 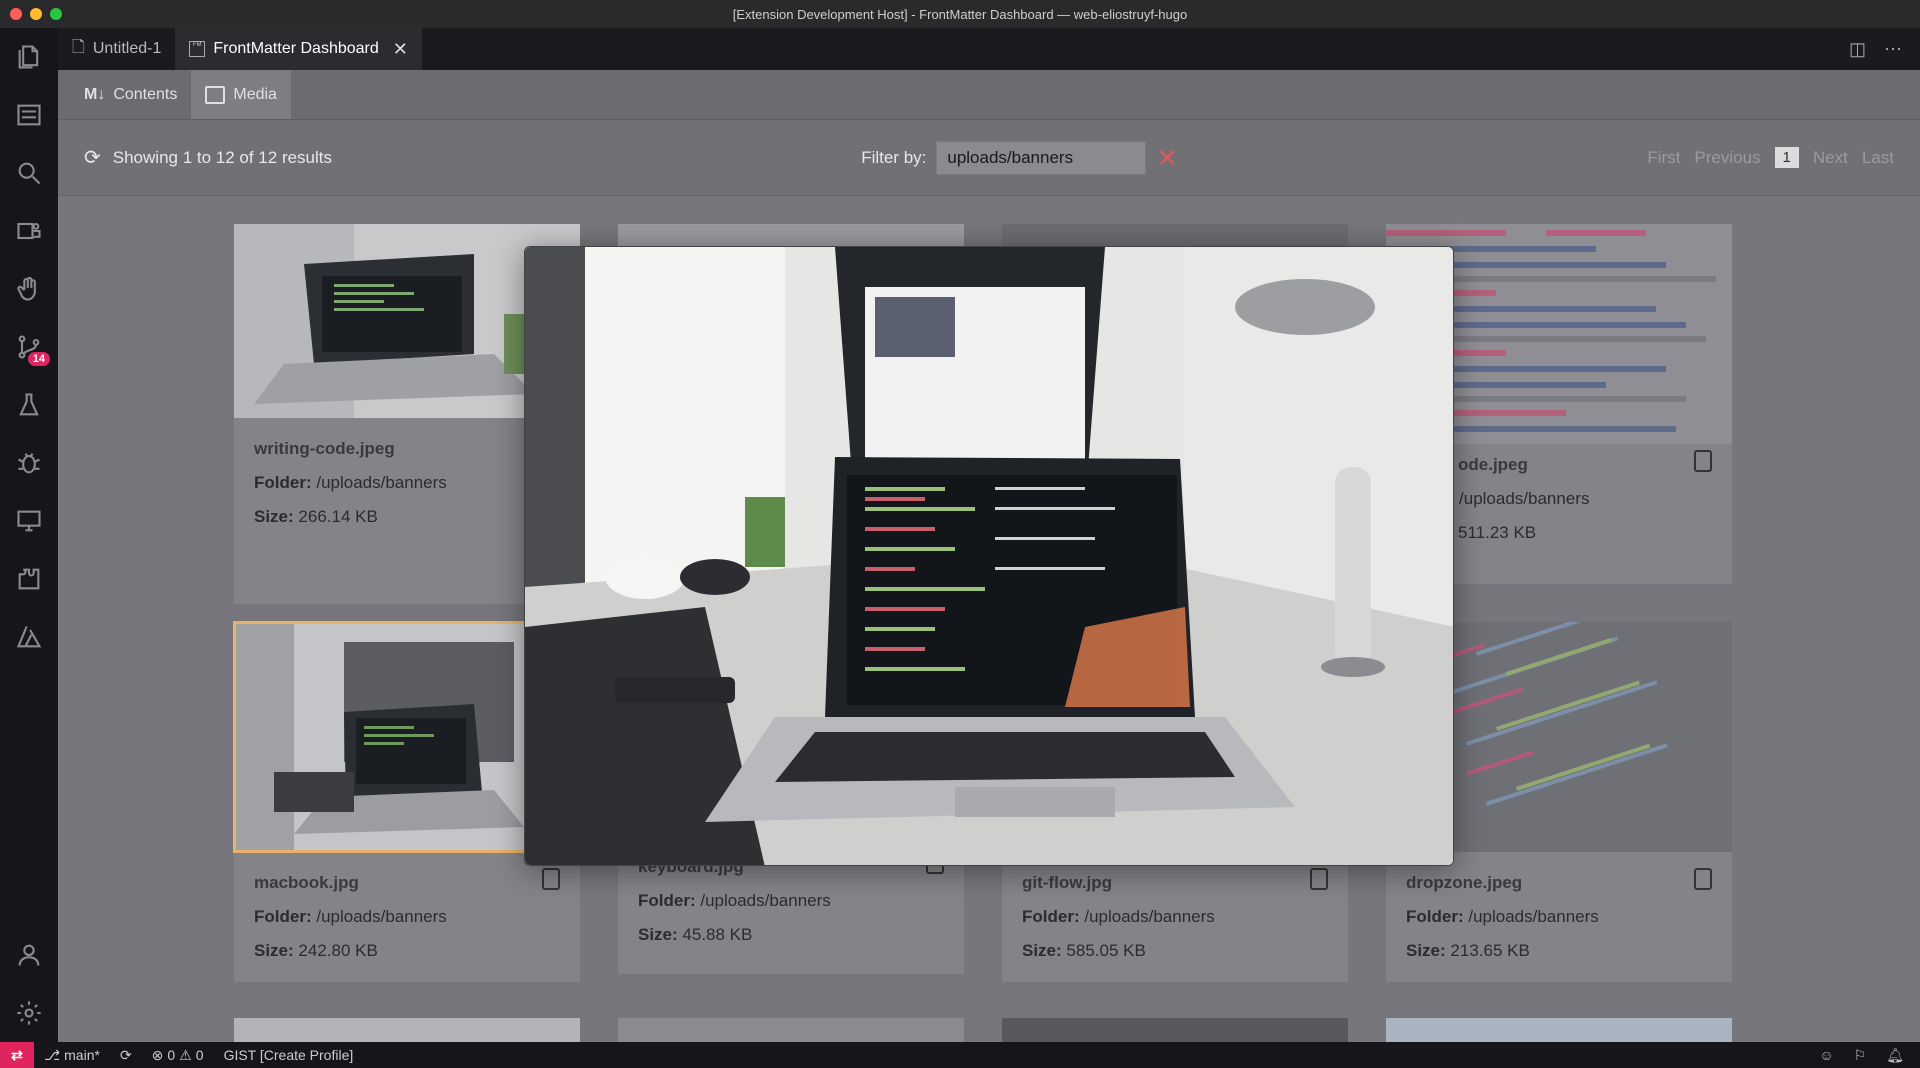 I want to click on branch-name: main*, so click(x=82, y=1055).